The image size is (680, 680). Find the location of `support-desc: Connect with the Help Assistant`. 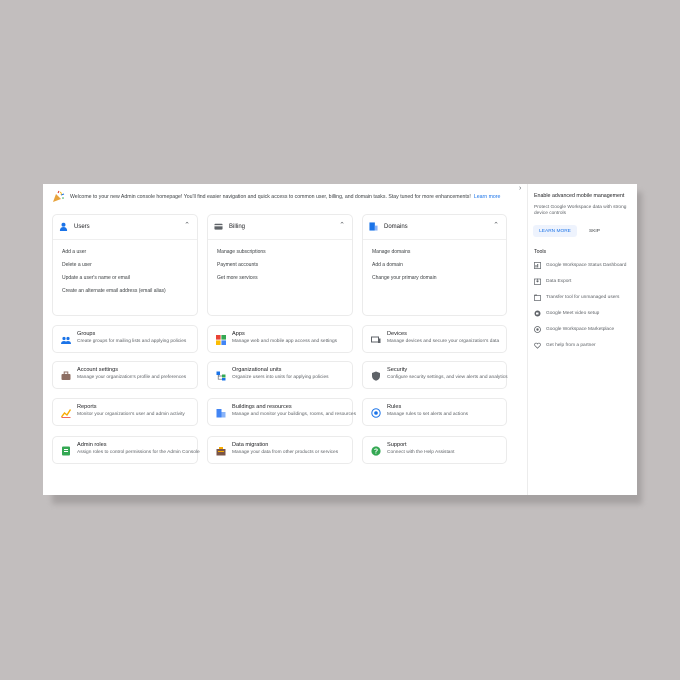

support-desc: Connect with the Help Assistant is located at coordinates (421, 452).